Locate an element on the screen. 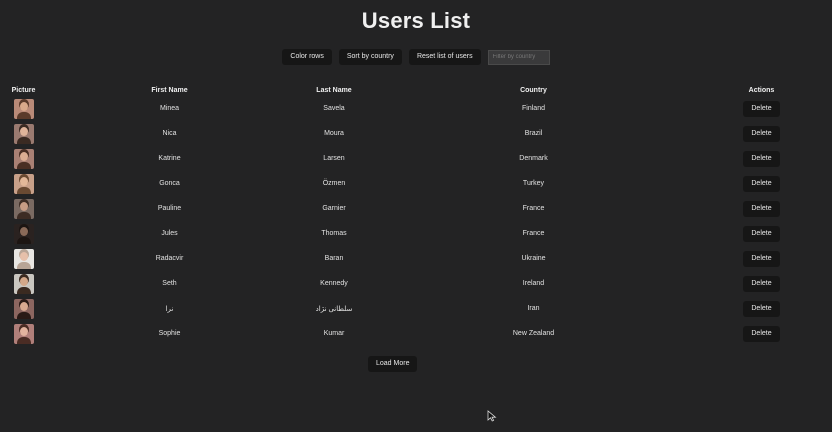 Image resolution: width=832 pixels, height=432 pixels. mouse-cursor-icon is located at coordinates (492, 416).